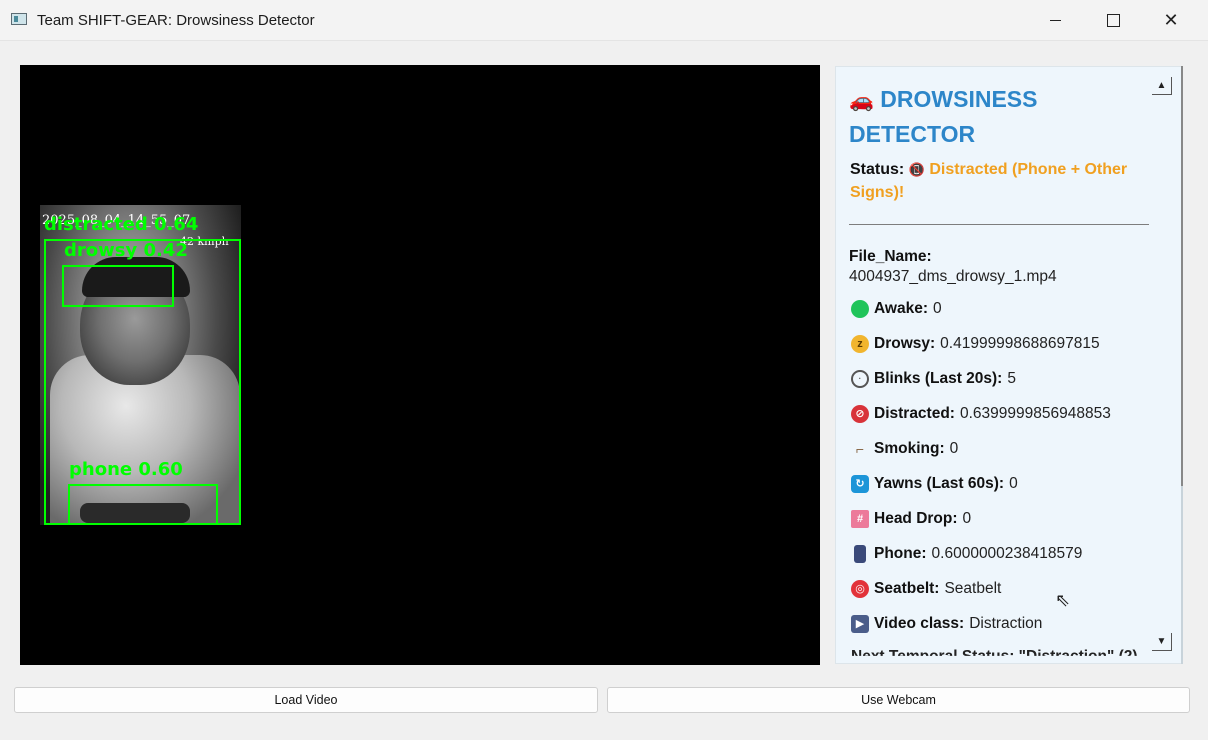  I want to click on distracted-detection-label: distracted 0.64, so click(121, 224).